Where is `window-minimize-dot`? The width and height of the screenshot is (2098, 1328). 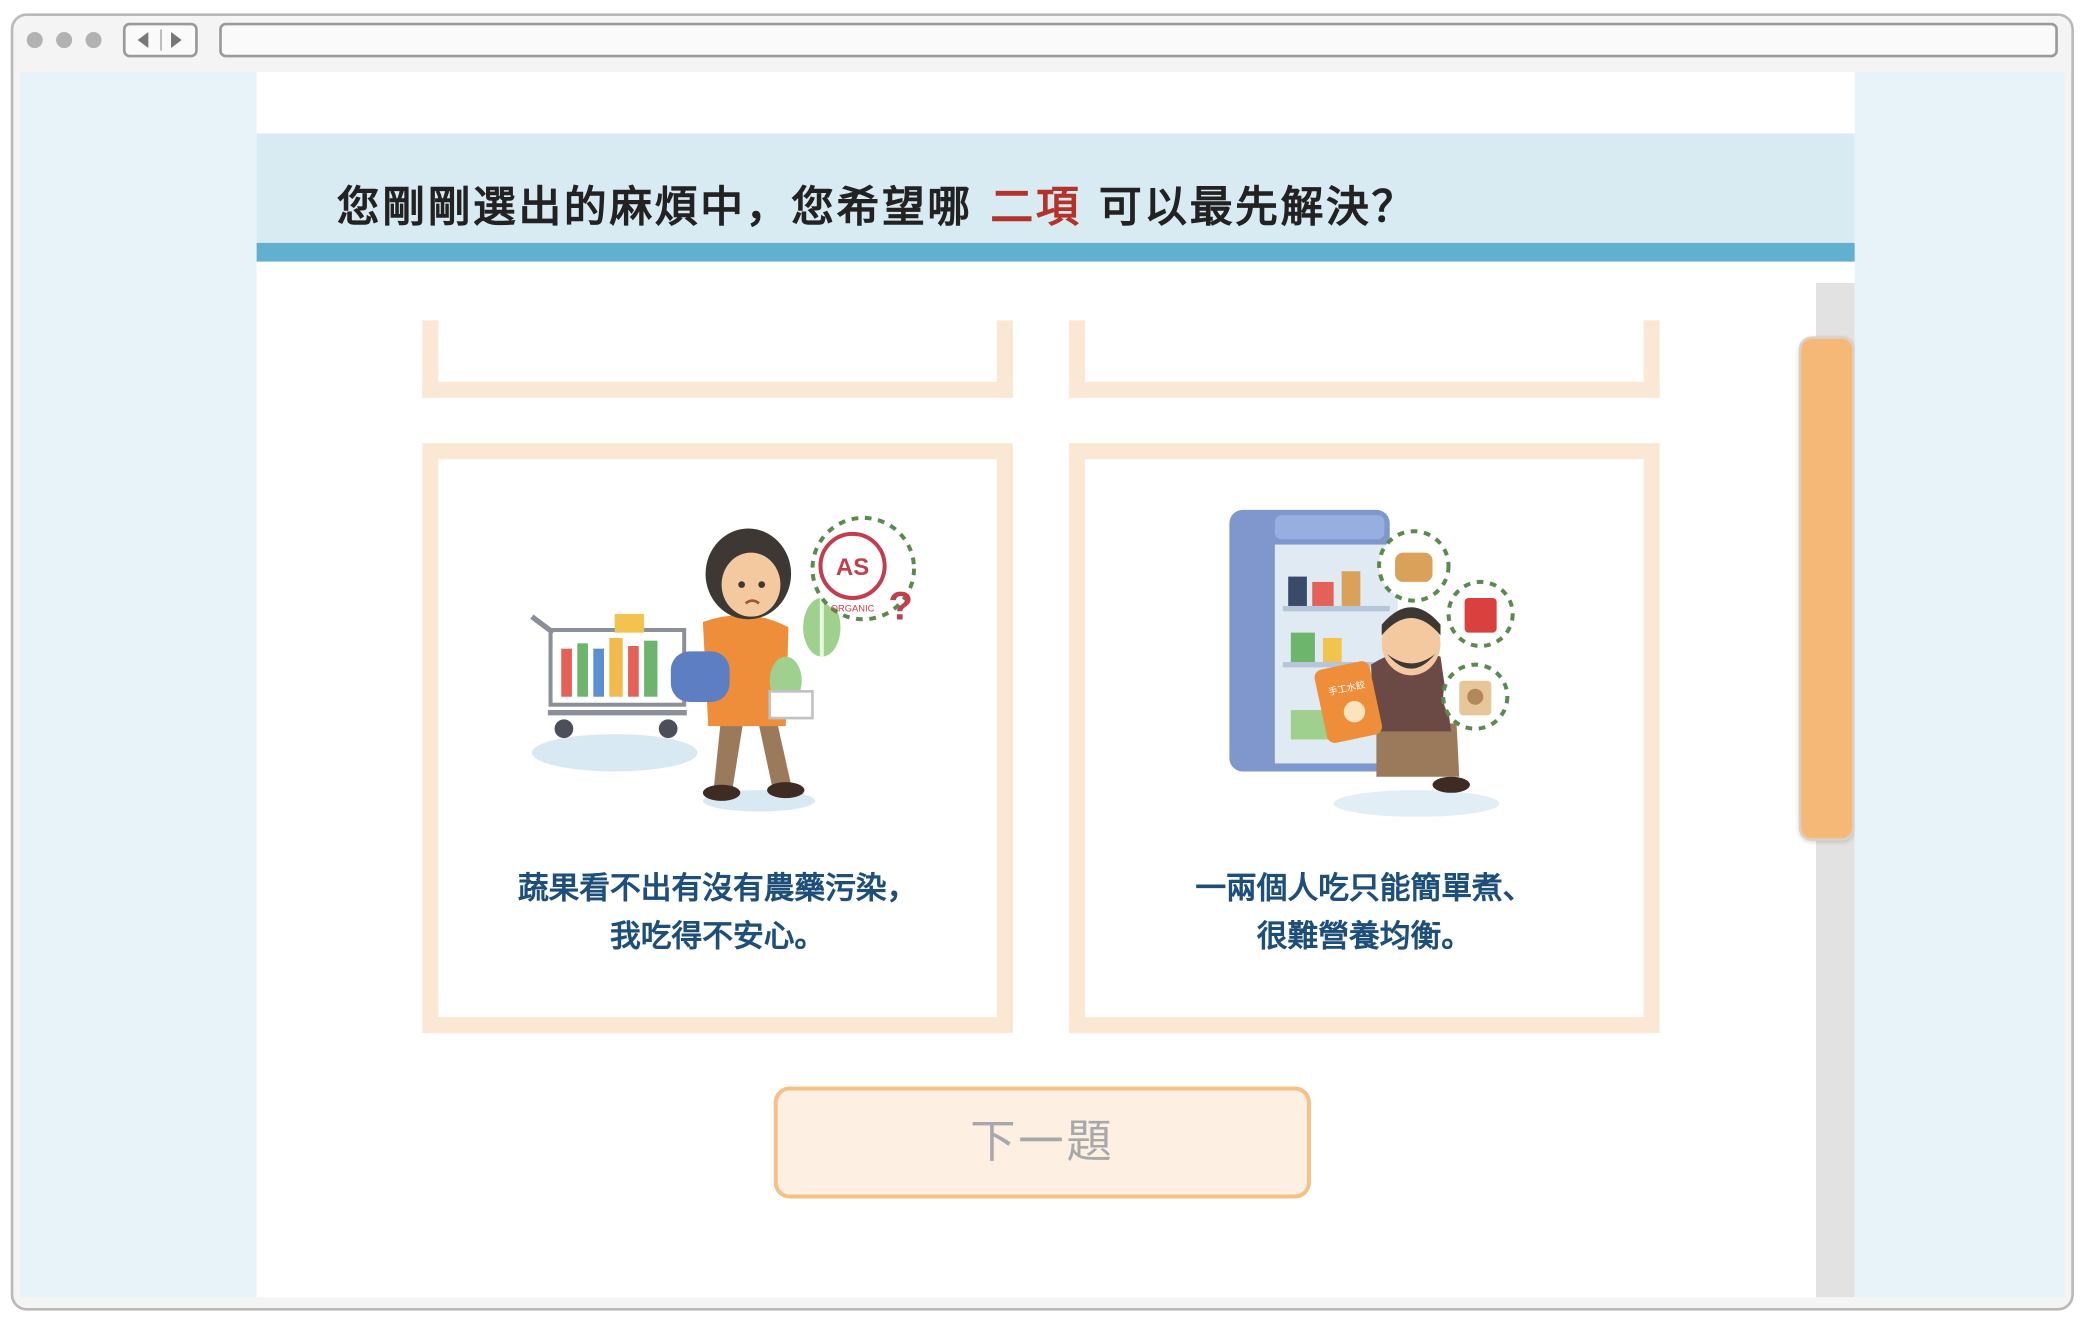
window-minimize-dot is located at coordinates (64, 40).